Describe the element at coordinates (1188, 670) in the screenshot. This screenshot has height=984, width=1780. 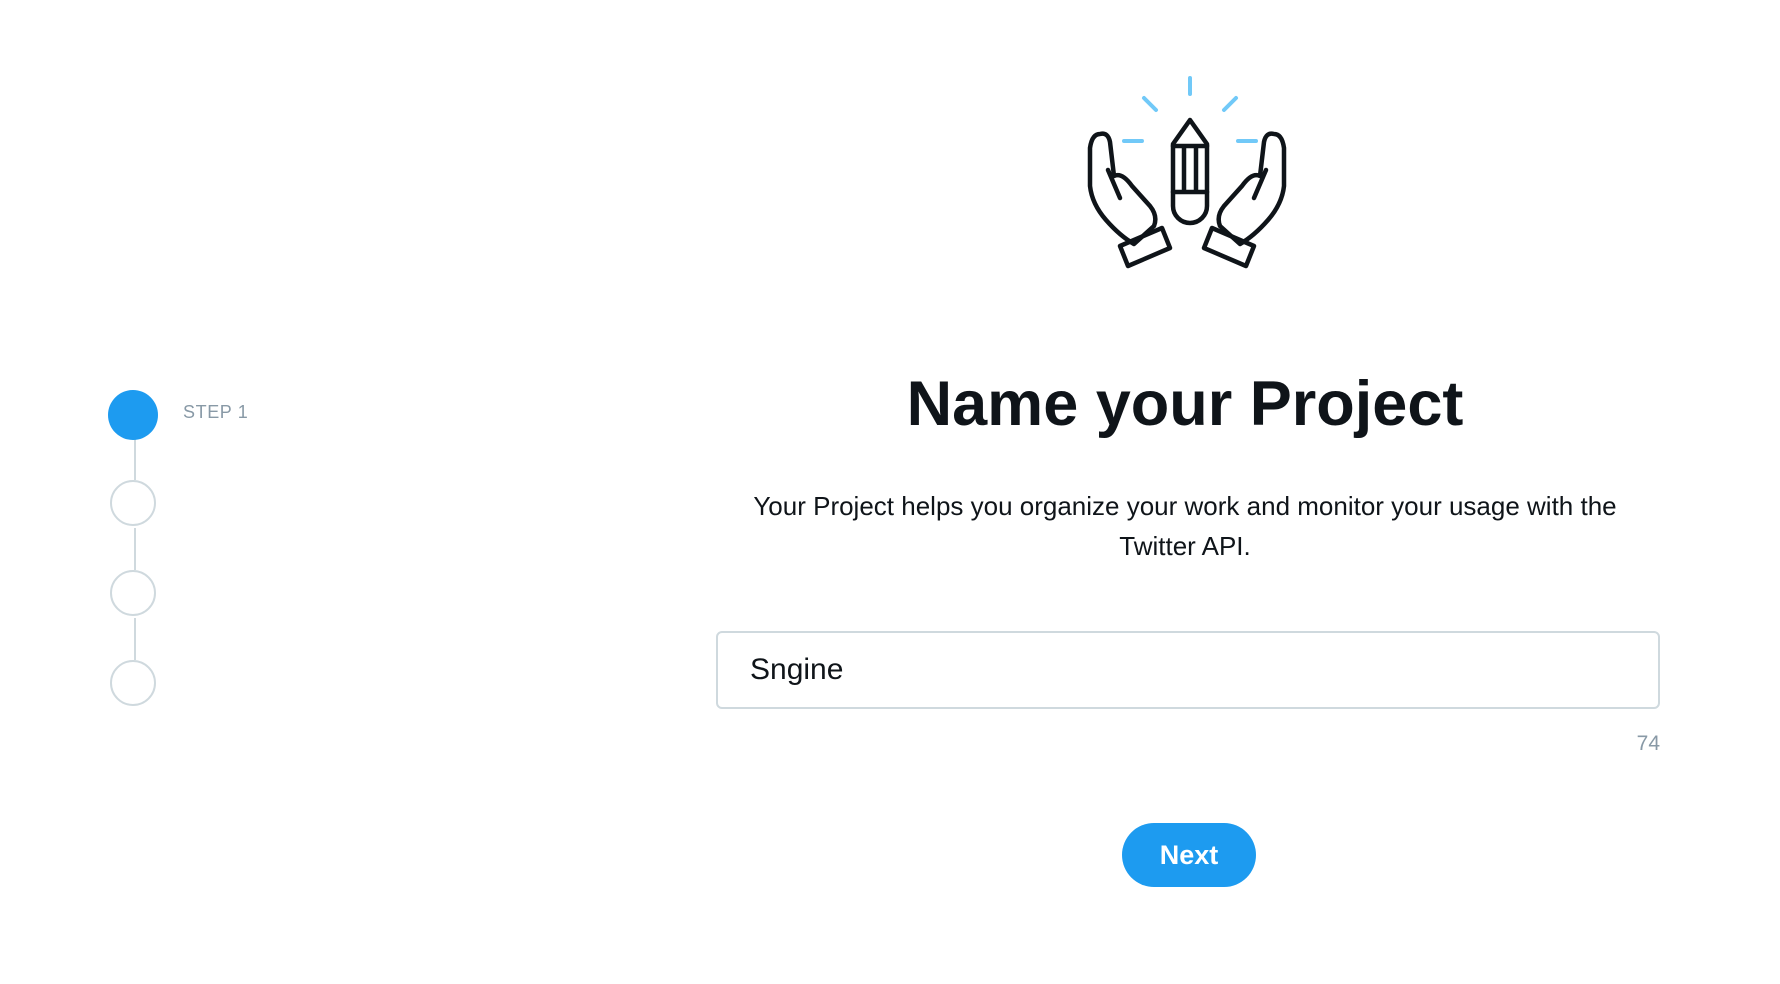
I see `project-name-input` at that location.